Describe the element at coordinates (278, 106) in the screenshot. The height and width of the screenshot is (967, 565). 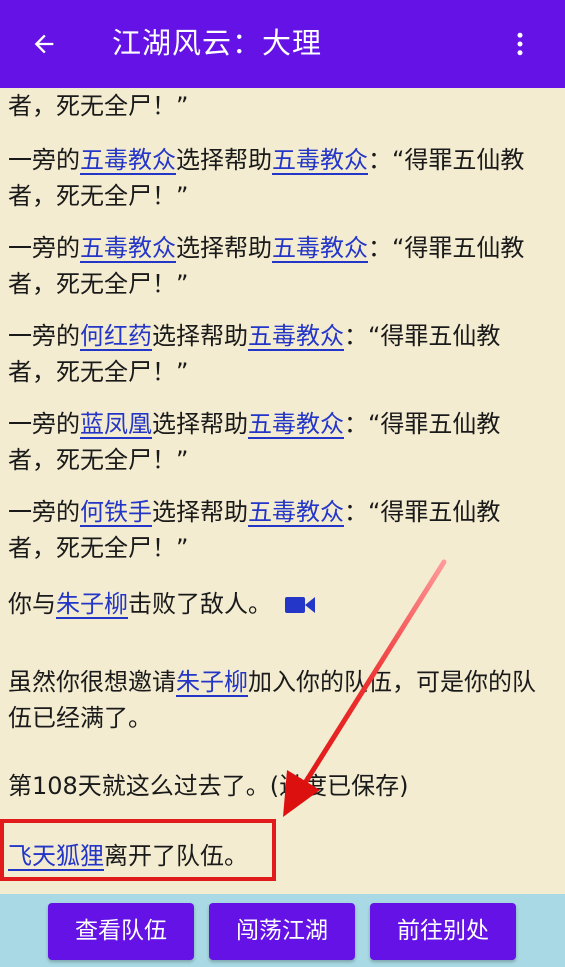
I see `log-message: 者，死无全尸！”` at that location.